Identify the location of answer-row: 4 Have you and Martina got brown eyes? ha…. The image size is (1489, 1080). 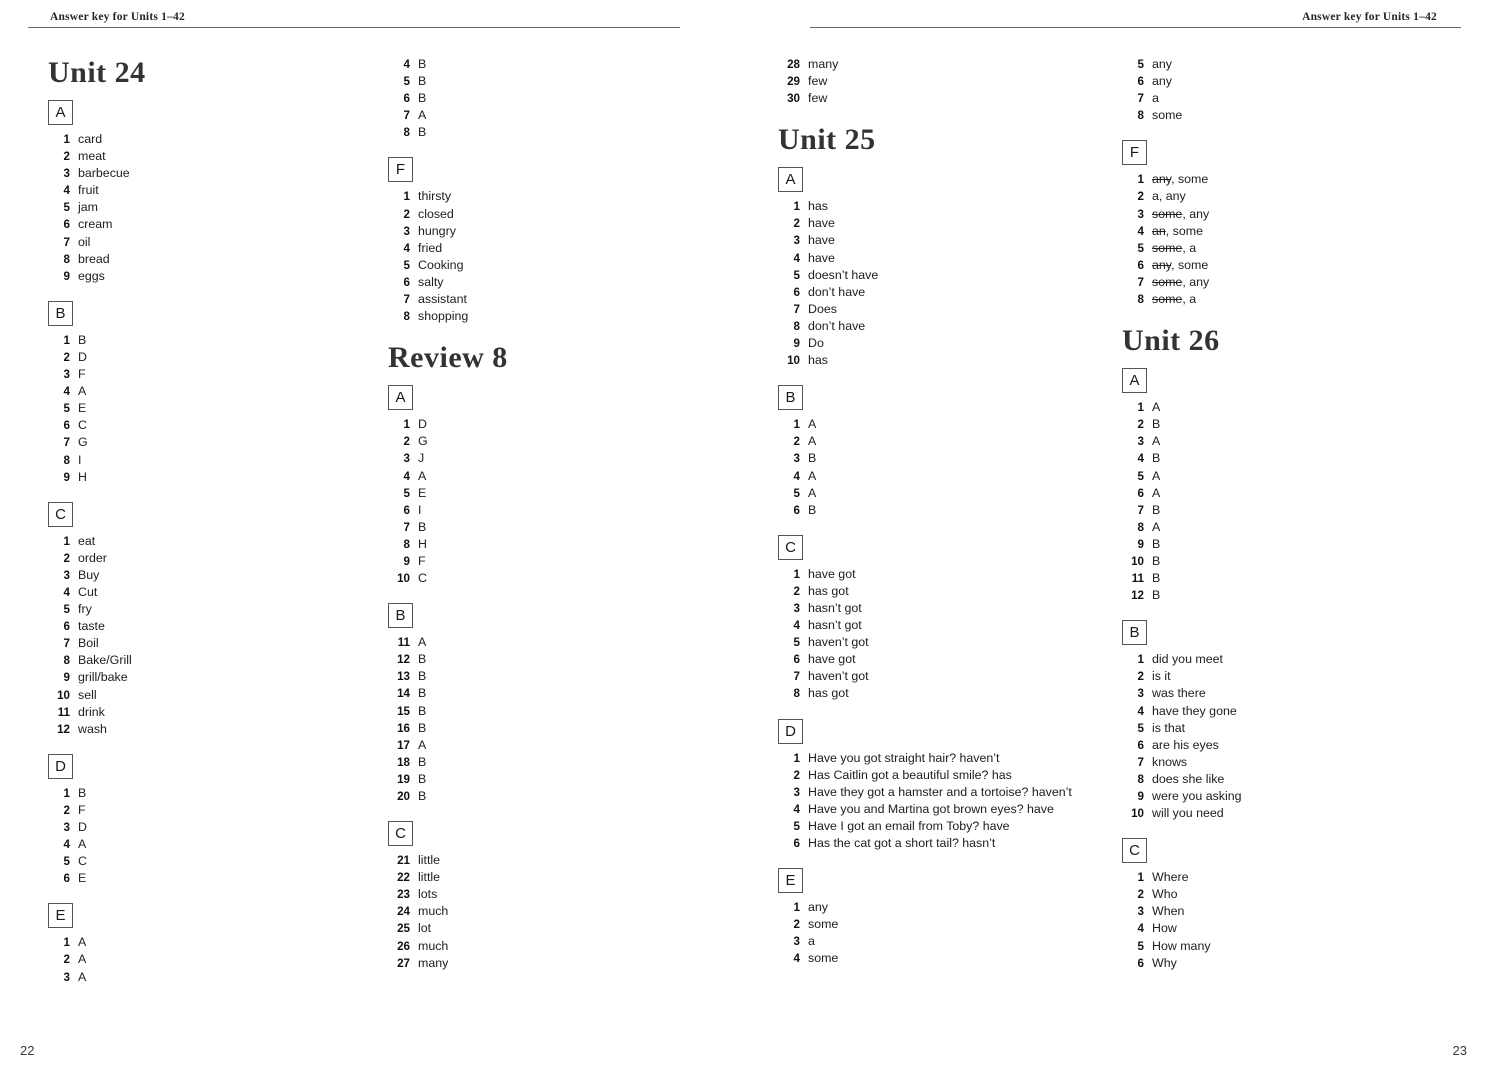
(943, 809).